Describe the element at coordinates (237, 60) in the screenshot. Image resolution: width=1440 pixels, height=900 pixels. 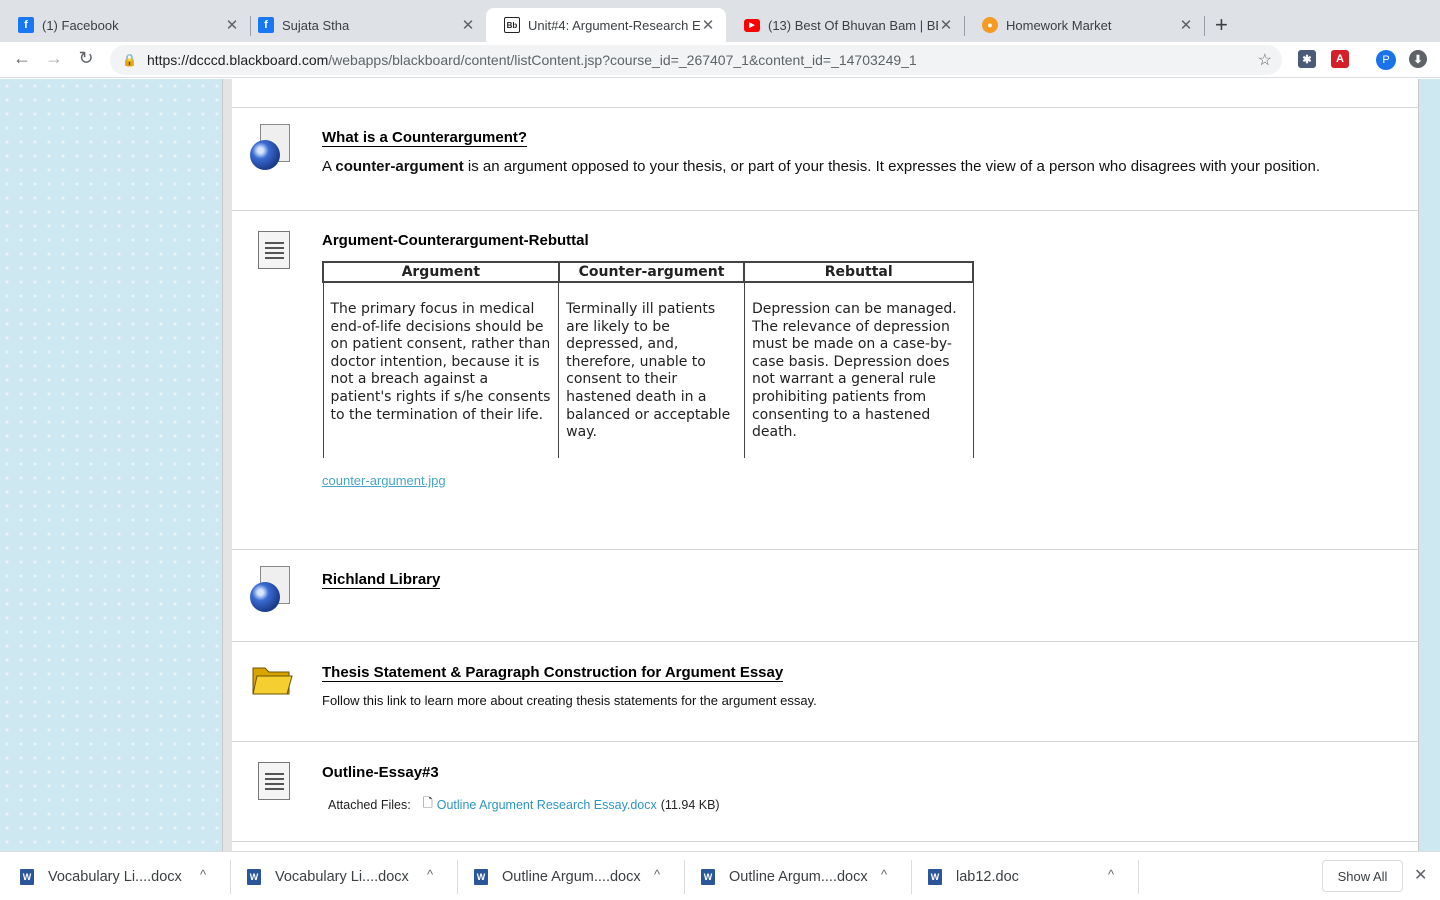
I see `url-host: https://dcccd.blackboard.com` at that location.